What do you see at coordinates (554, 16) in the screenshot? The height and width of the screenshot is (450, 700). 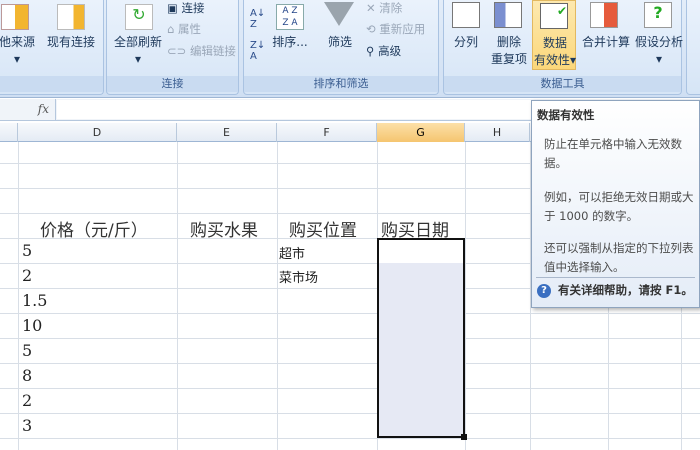 I see `validation-icon: ✔` at bounding box center [554, 16].